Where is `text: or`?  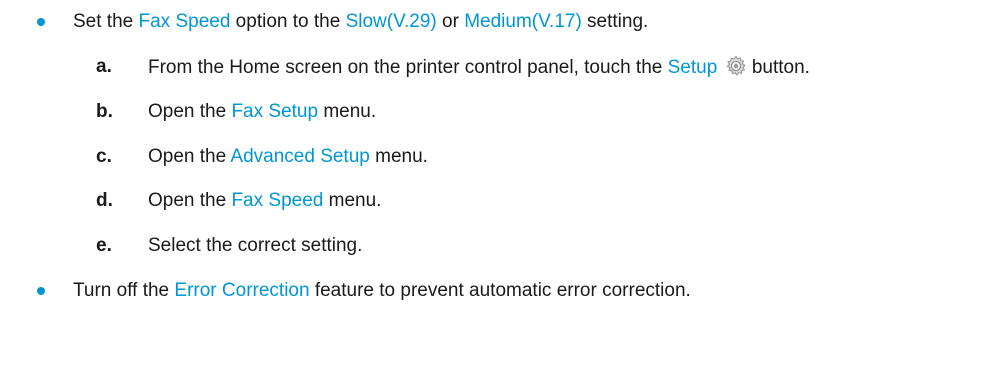
text: or is located at coordinates (450, 21).